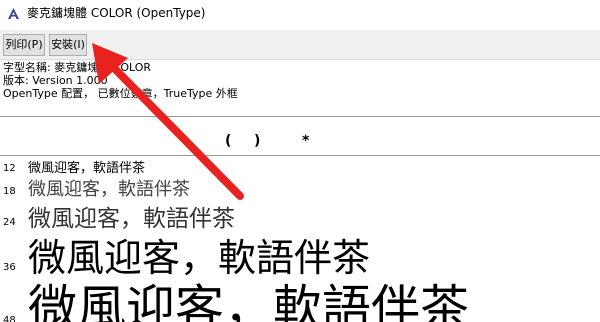 This screenshot has height=322, width=600. What do you see at coordinates (300, 15) in the screenshot?
I see `title-bar: 麥克鏞塊體 COLOR (OpenType)` at bounding box center [300, 15].